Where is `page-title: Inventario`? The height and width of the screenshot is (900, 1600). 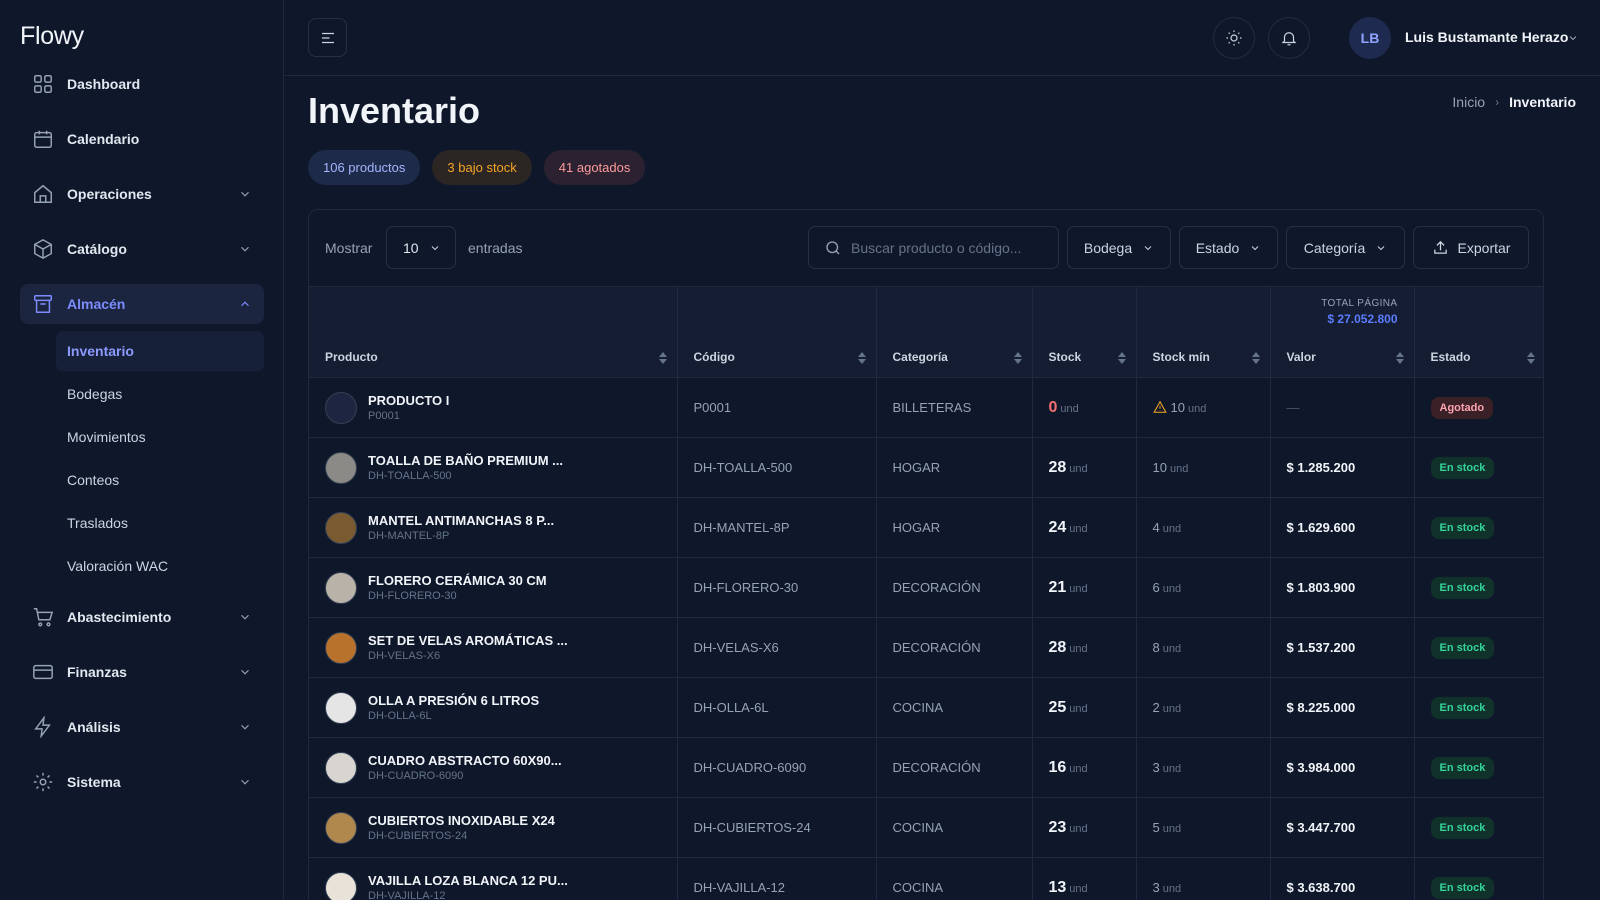 page-title: Inventario is located at coordinates (394, 110).